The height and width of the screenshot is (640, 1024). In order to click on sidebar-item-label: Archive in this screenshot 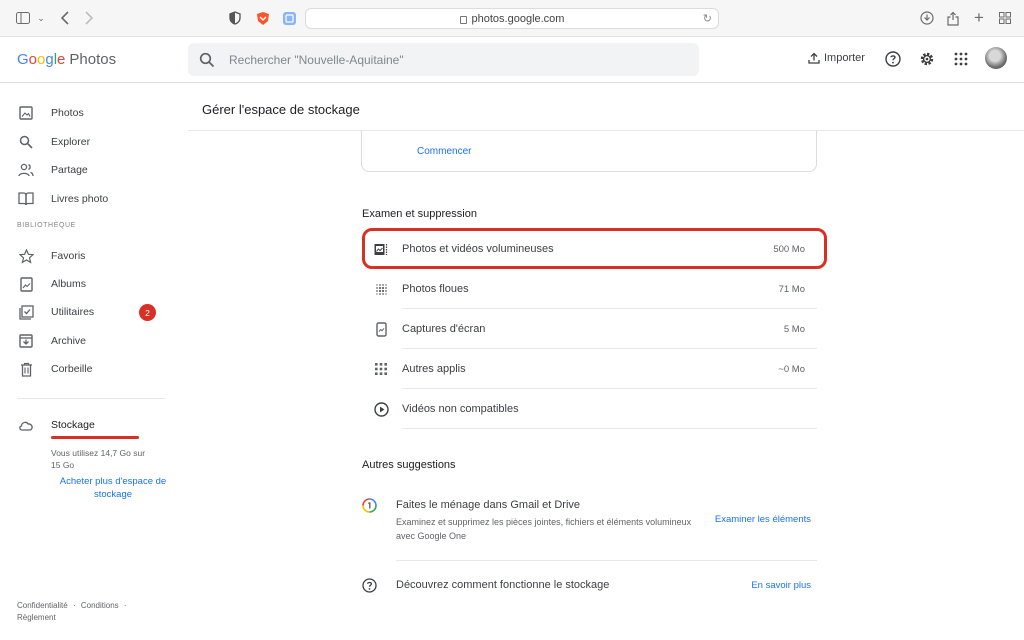, I will do `click(69, 341)`.